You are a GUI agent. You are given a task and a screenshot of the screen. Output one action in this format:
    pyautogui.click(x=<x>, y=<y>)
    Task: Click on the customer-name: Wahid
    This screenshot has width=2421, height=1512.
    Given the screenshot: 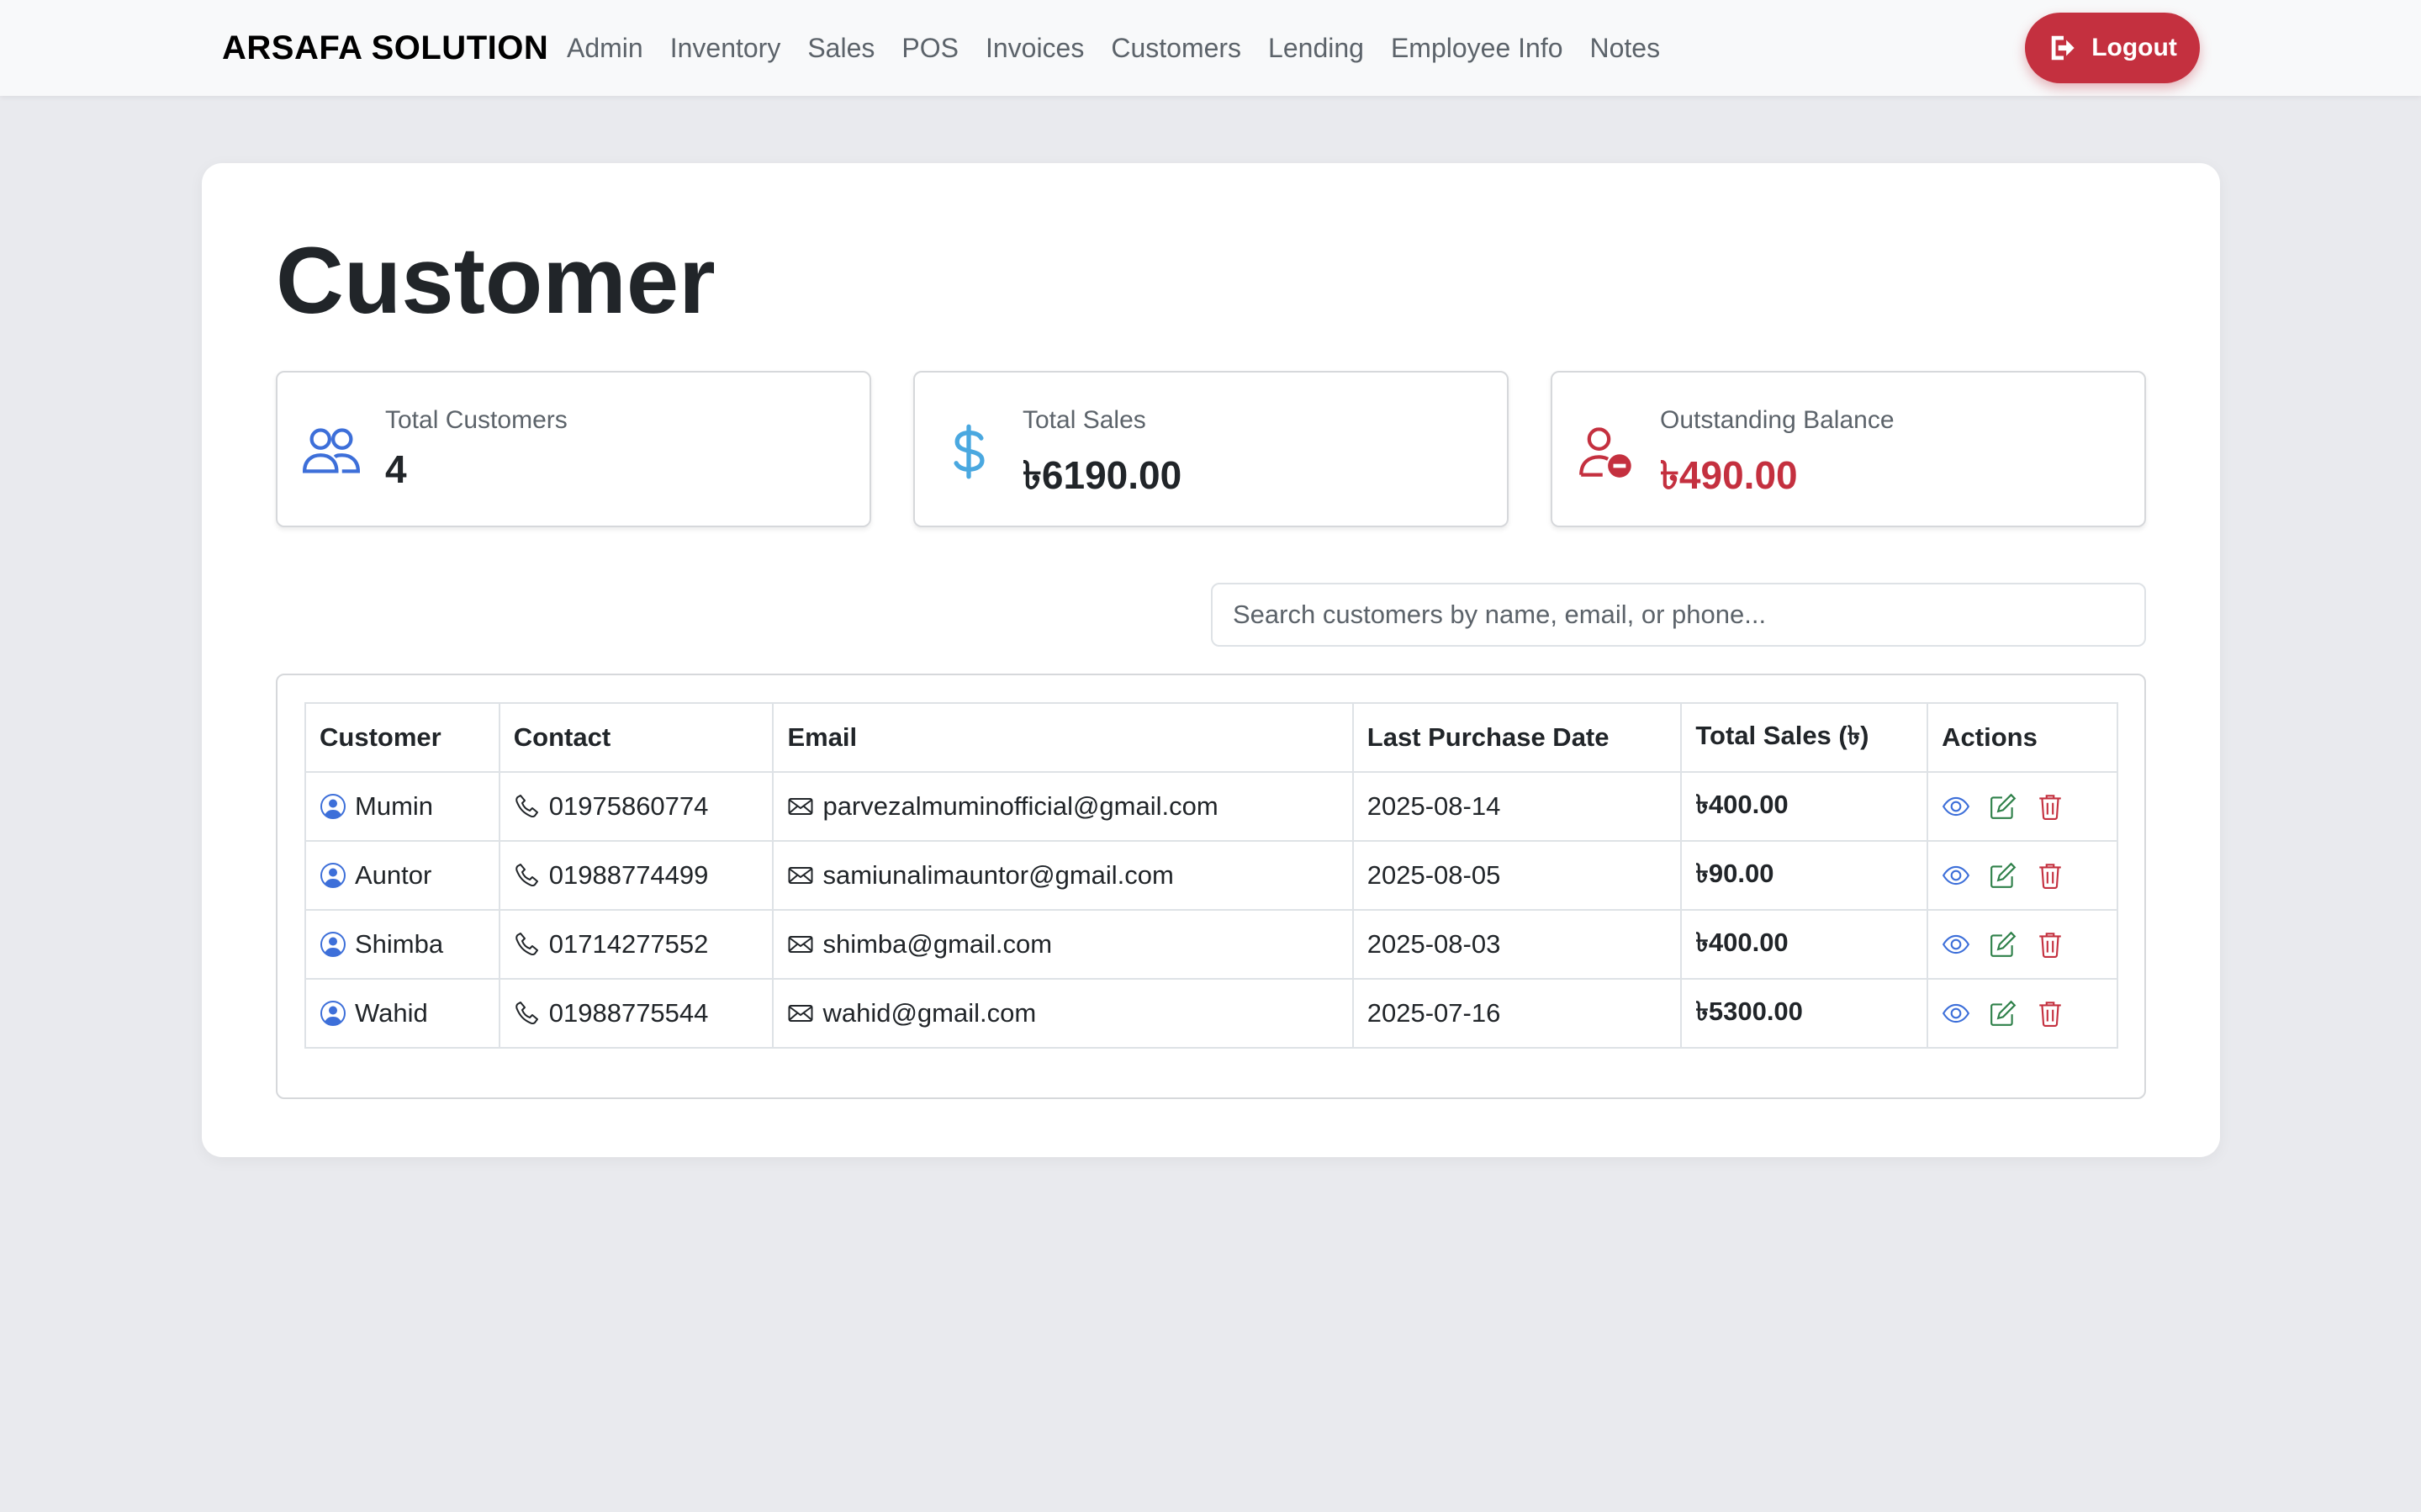 What is the action you would take?
    pyautogui.click(x=391, y=1013)
    